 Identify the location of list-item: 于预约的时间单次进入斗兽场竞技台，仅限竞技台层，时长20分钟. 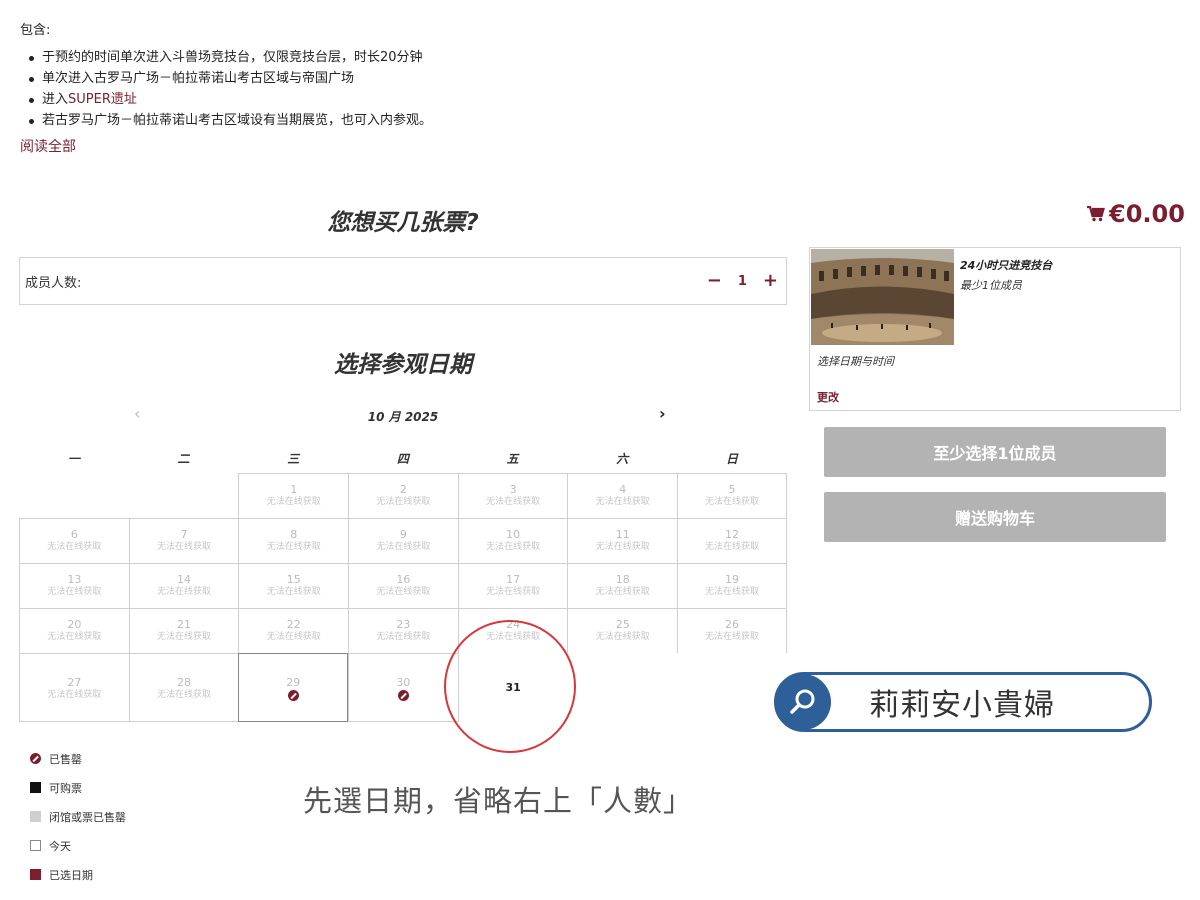
(226, 57).